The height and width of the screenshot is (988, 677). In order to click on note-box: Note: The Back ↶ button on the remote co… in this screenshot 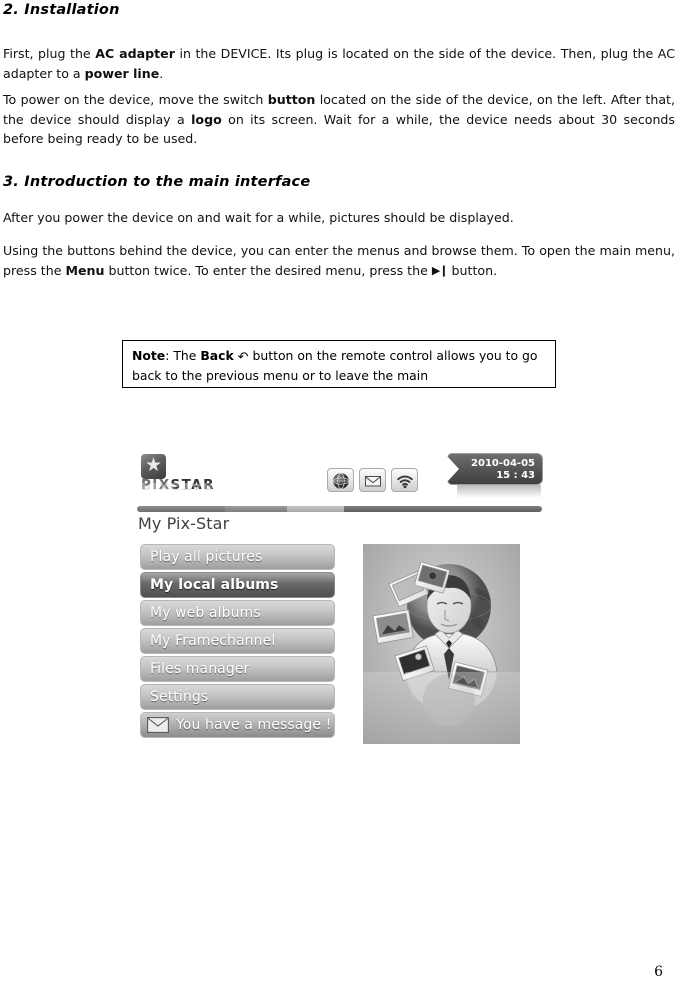, I will do `click(339, 364)`.